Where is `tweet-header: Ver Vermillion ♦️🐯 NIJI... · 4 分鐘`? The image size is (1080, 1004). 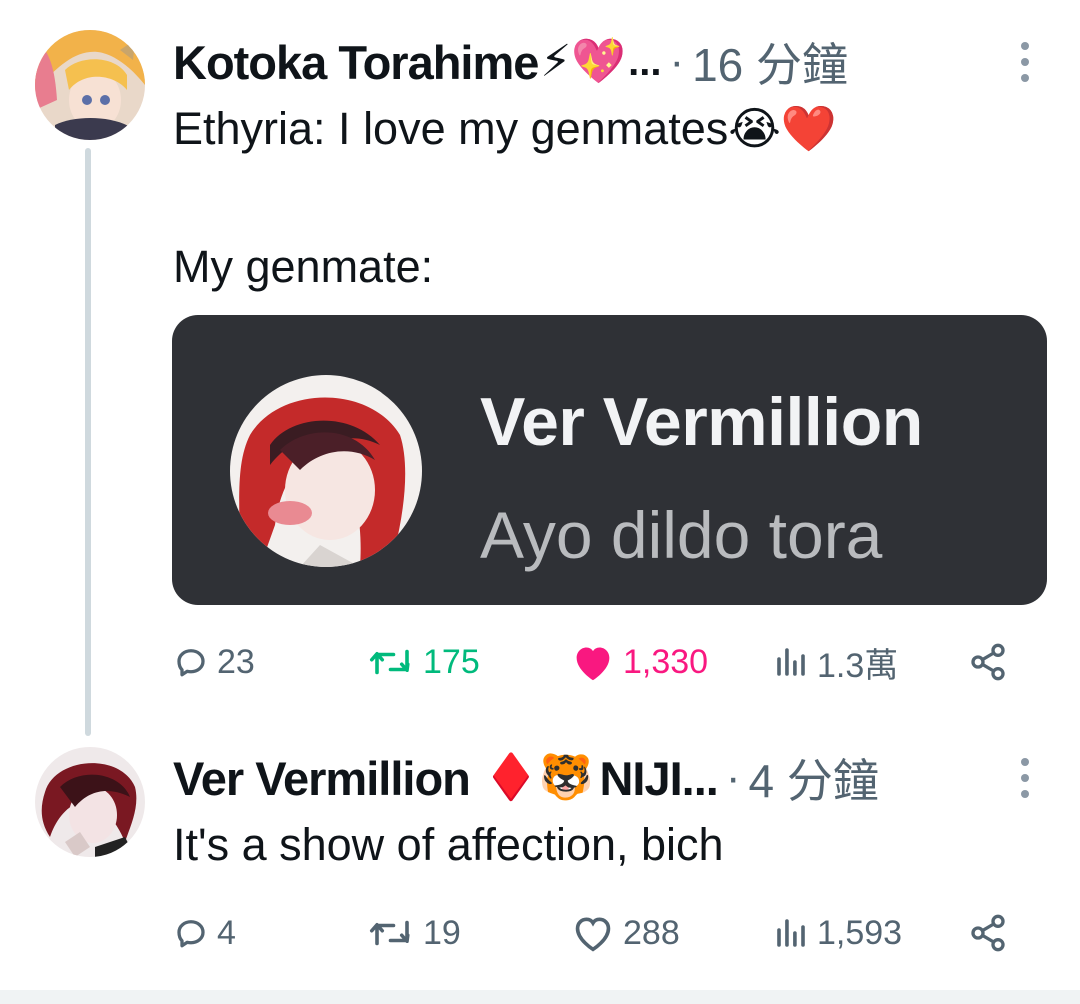 tweet-header: Ver Vermillion ♦️🐯 NIJI... · 4 分鐘 is located at coordinates (526, 778).